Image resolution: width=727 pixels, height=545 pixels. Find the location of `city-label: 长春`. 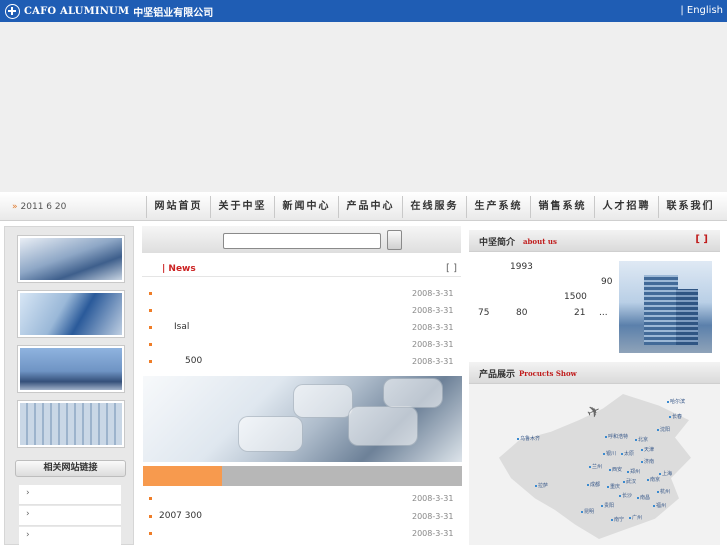

city-label: 长春 is located at coordinates (675, 416).